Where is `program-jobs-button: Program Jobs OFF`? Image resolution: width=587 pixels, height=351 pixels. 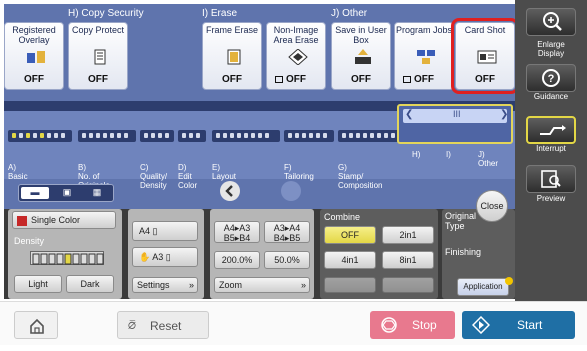 program-jobs-button: Program Jobs OFF is located at coordinates (424, 56).